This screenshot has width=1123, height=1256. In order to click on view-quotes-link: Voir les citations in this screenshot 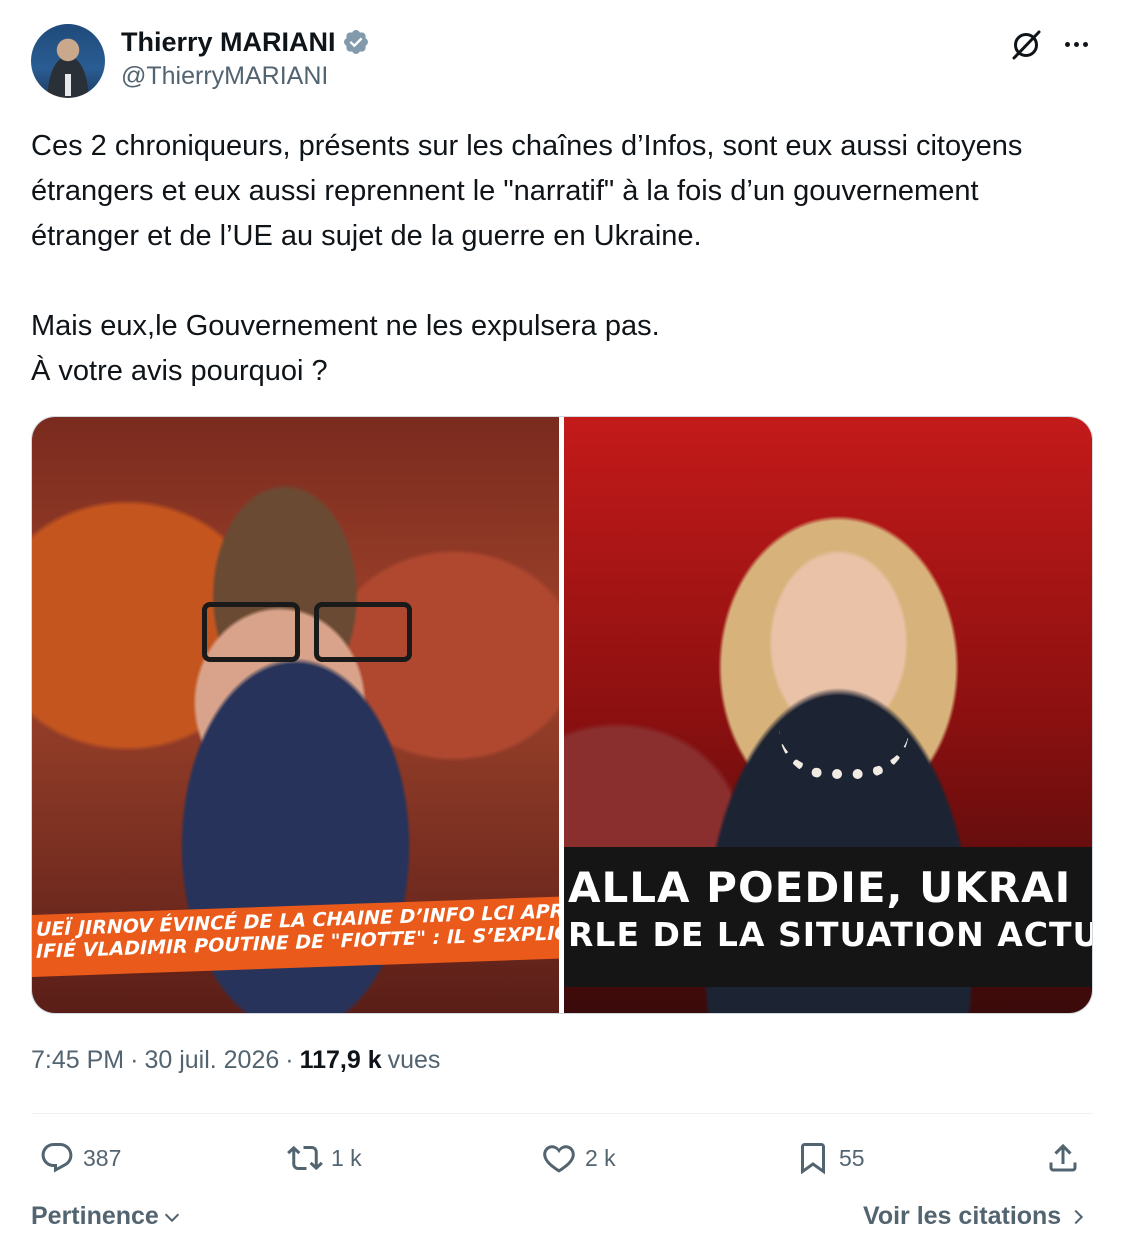, I will do `click(976, 1216)`.